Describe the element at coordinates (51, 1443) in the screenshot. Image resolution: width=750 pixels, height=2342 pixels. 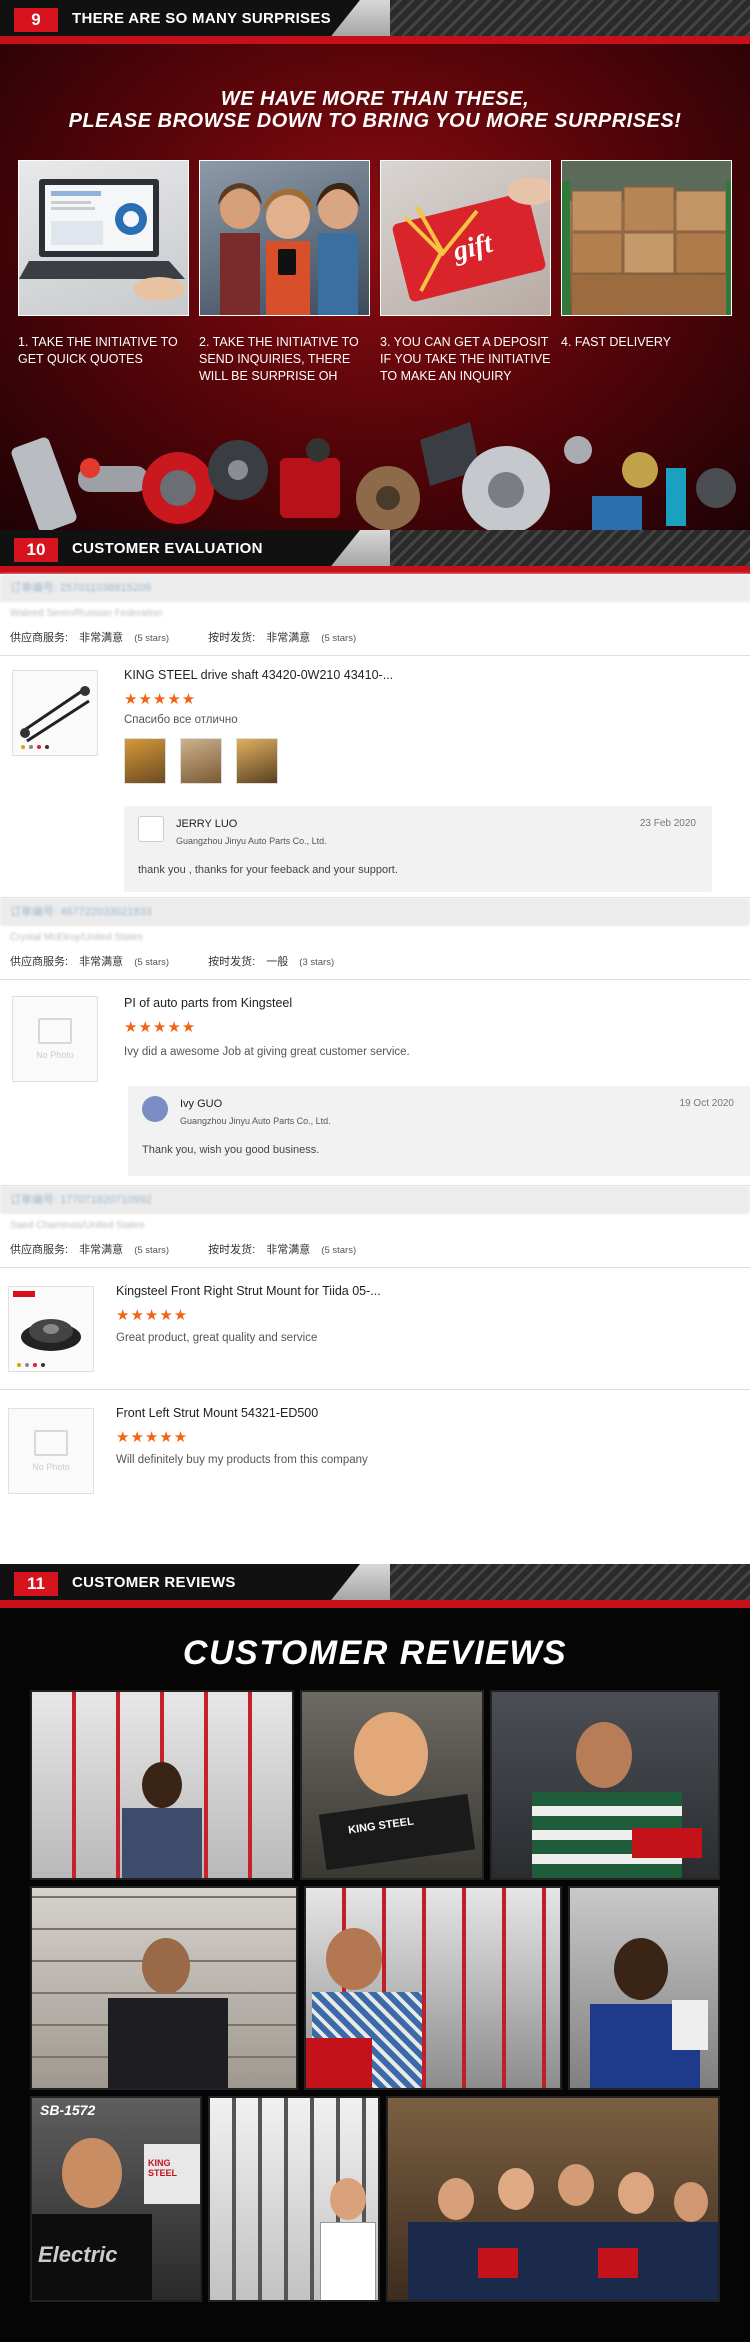
I see `image-placeholder-icon` at that location.